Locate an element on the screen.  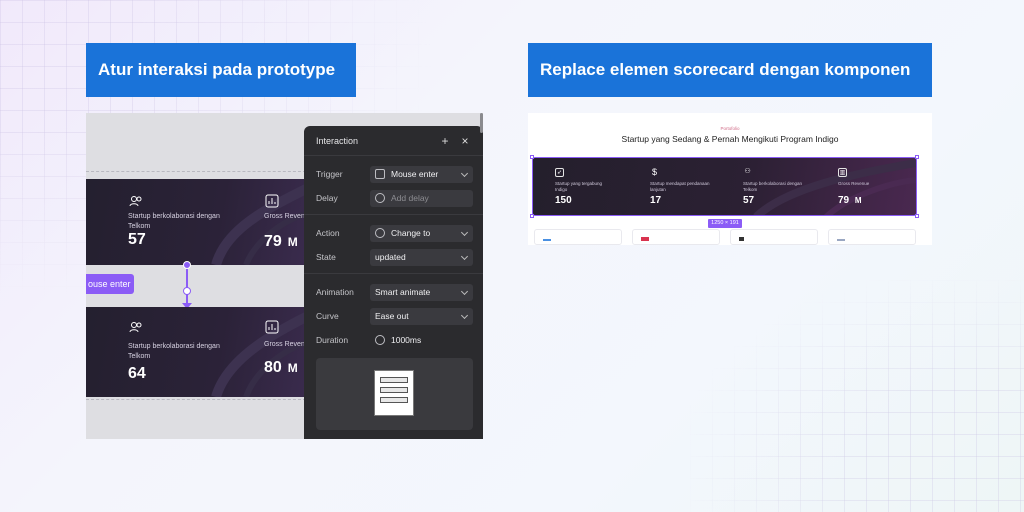
delay-input: Add delay is located at coordinates (421, 198).